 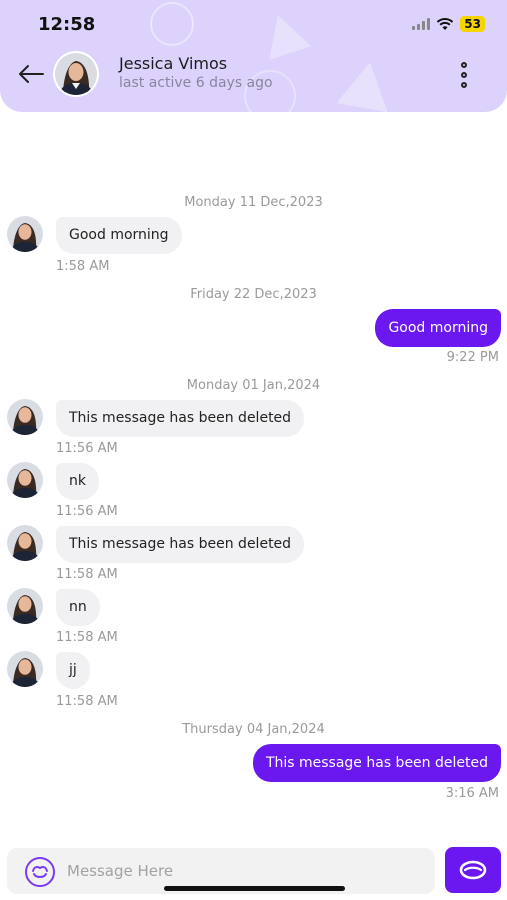 What do you see at coordinates (464, 75) in the screenshot?
I see `more-options-button` at bounding box center [464, 75].